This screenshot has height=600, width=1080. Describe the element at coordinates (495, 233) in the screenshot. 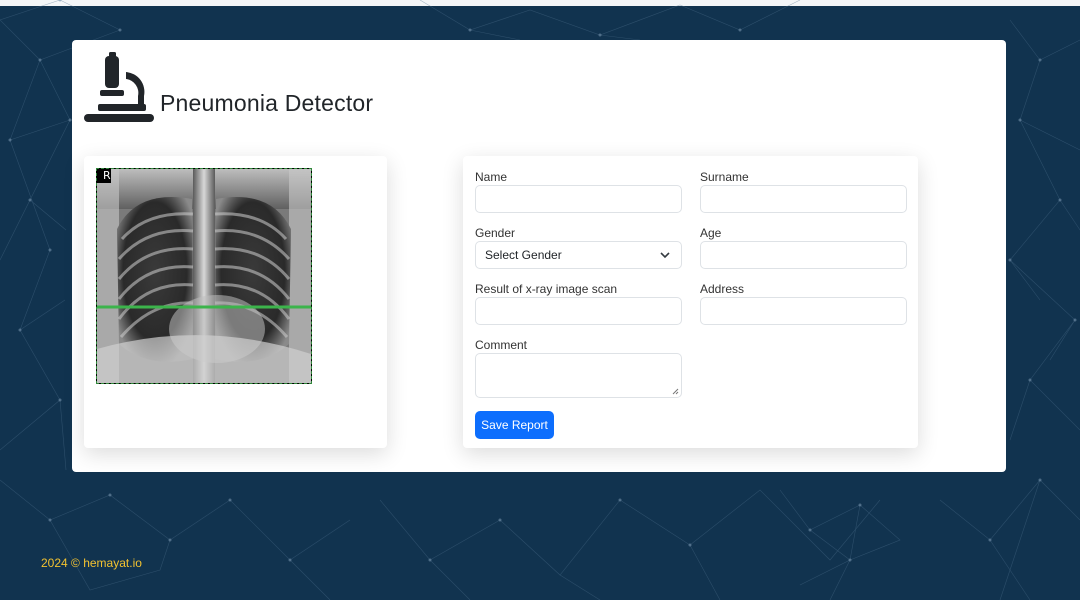

I see `gender-label: Gender` at that location.